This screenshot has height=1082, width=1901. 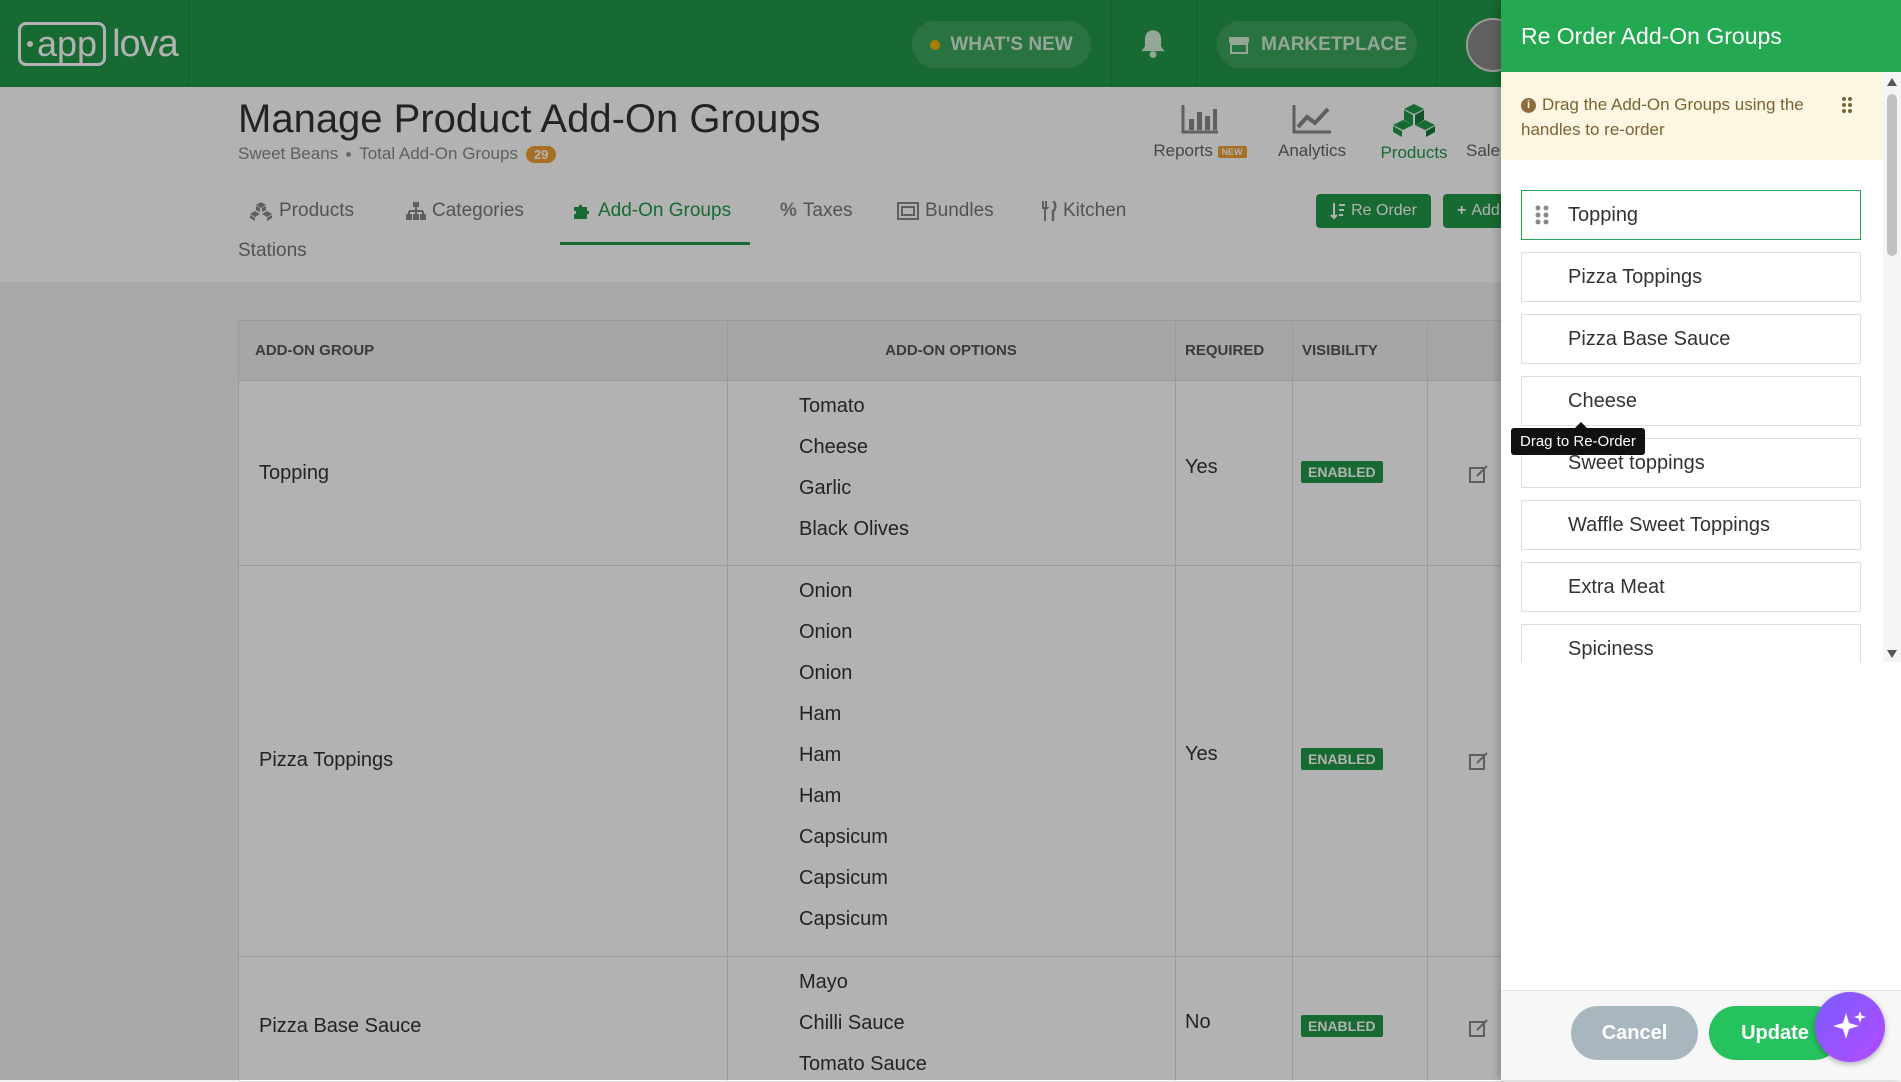 What do you see at coordinates (1602, 400) in the screenshot?
I see `reorder-item-label: Cheese` at bounding box center [1602, 400].